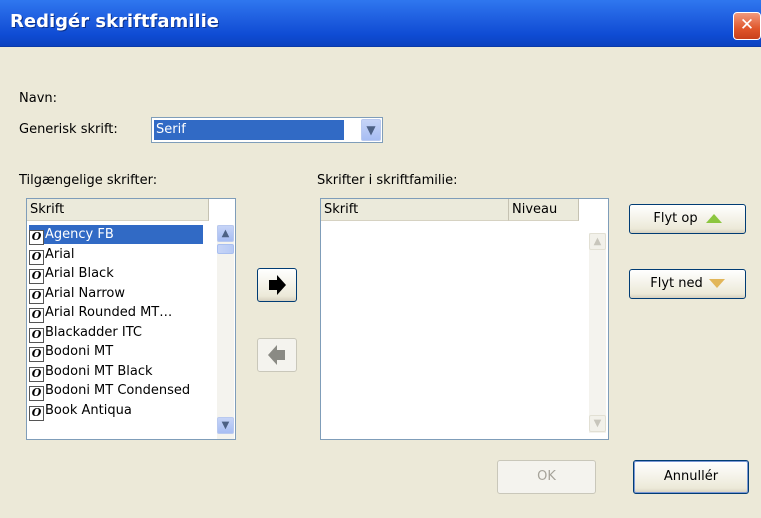  What do you see at coordinates (675, 218) in the screenshot?
I see `move-up-label: Flyt op` at bounding box center [675, 218].